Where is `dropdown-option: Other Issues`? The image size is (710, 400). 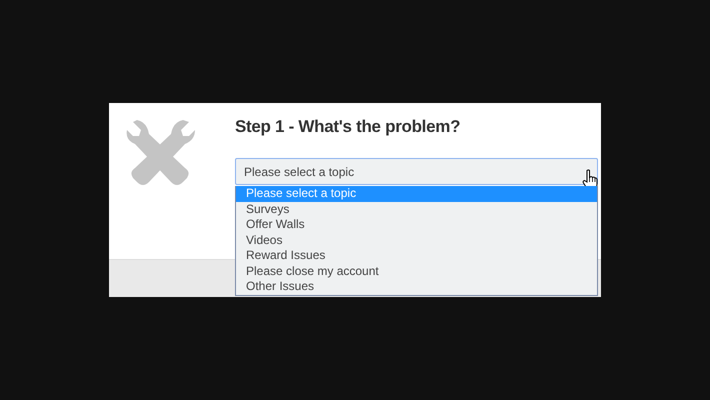
dropdown-option: Other Issues is located at coordinates (416, 286).